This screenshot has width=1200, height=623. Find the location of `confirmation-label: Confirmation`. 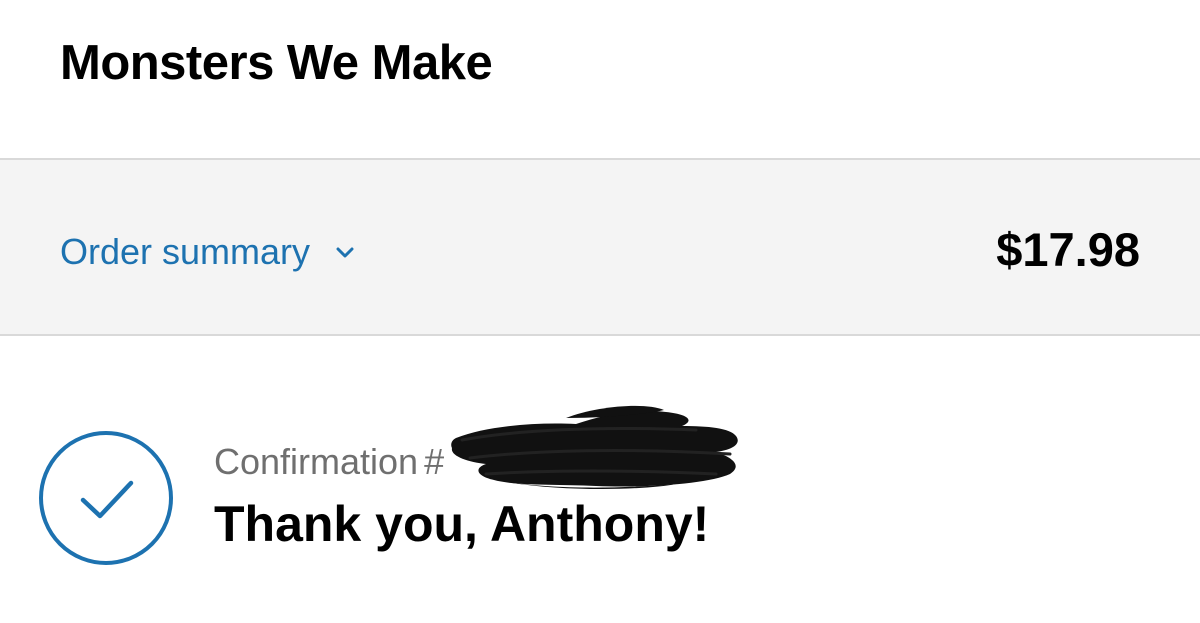

confirmation-label: Confirmation is located at coordinates (316, 461).